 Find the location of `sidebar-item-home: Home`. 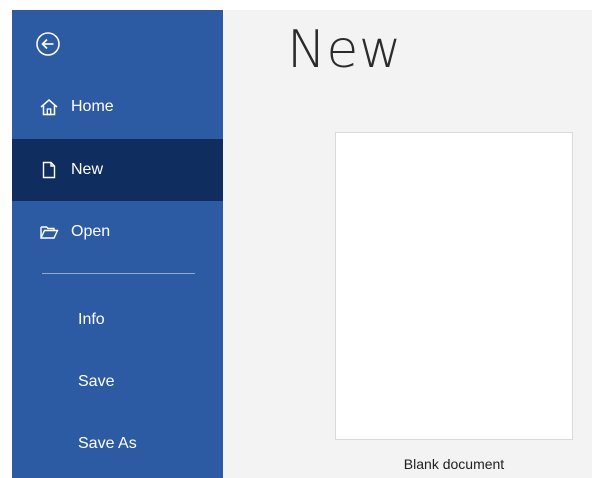

sidebar-item-home: Home is located at coordinates (117, 107).